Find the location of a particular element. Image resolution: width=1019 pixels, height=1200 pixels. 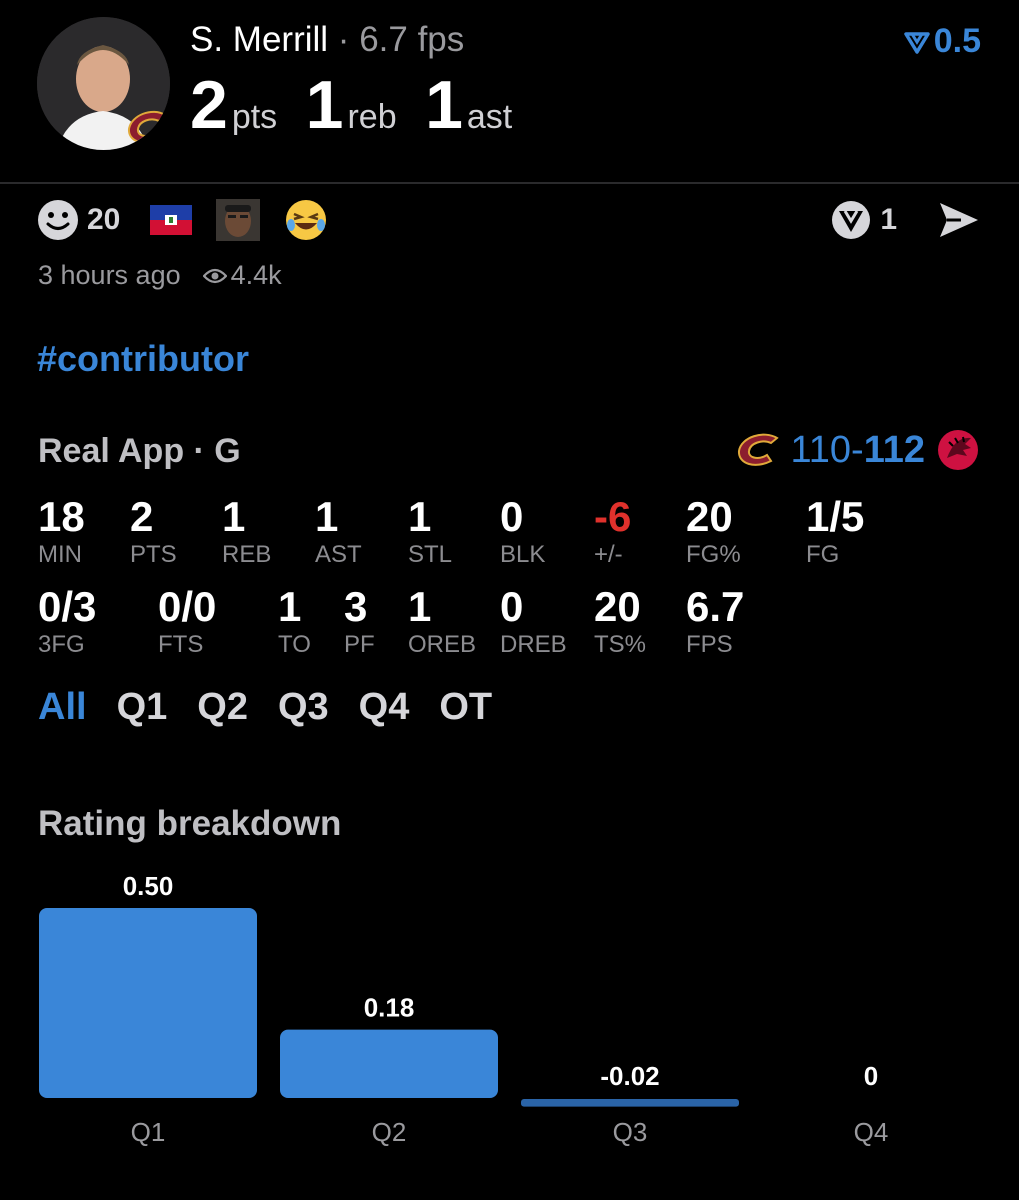

bar-q2 is located at coordinates (389, 1063).